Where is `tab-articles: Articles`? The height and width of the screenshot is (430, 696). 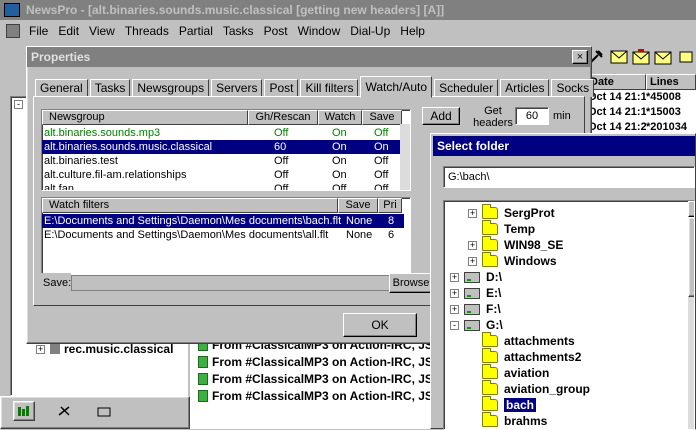 tab-articles: Articles is located at coordinates (525, 88).